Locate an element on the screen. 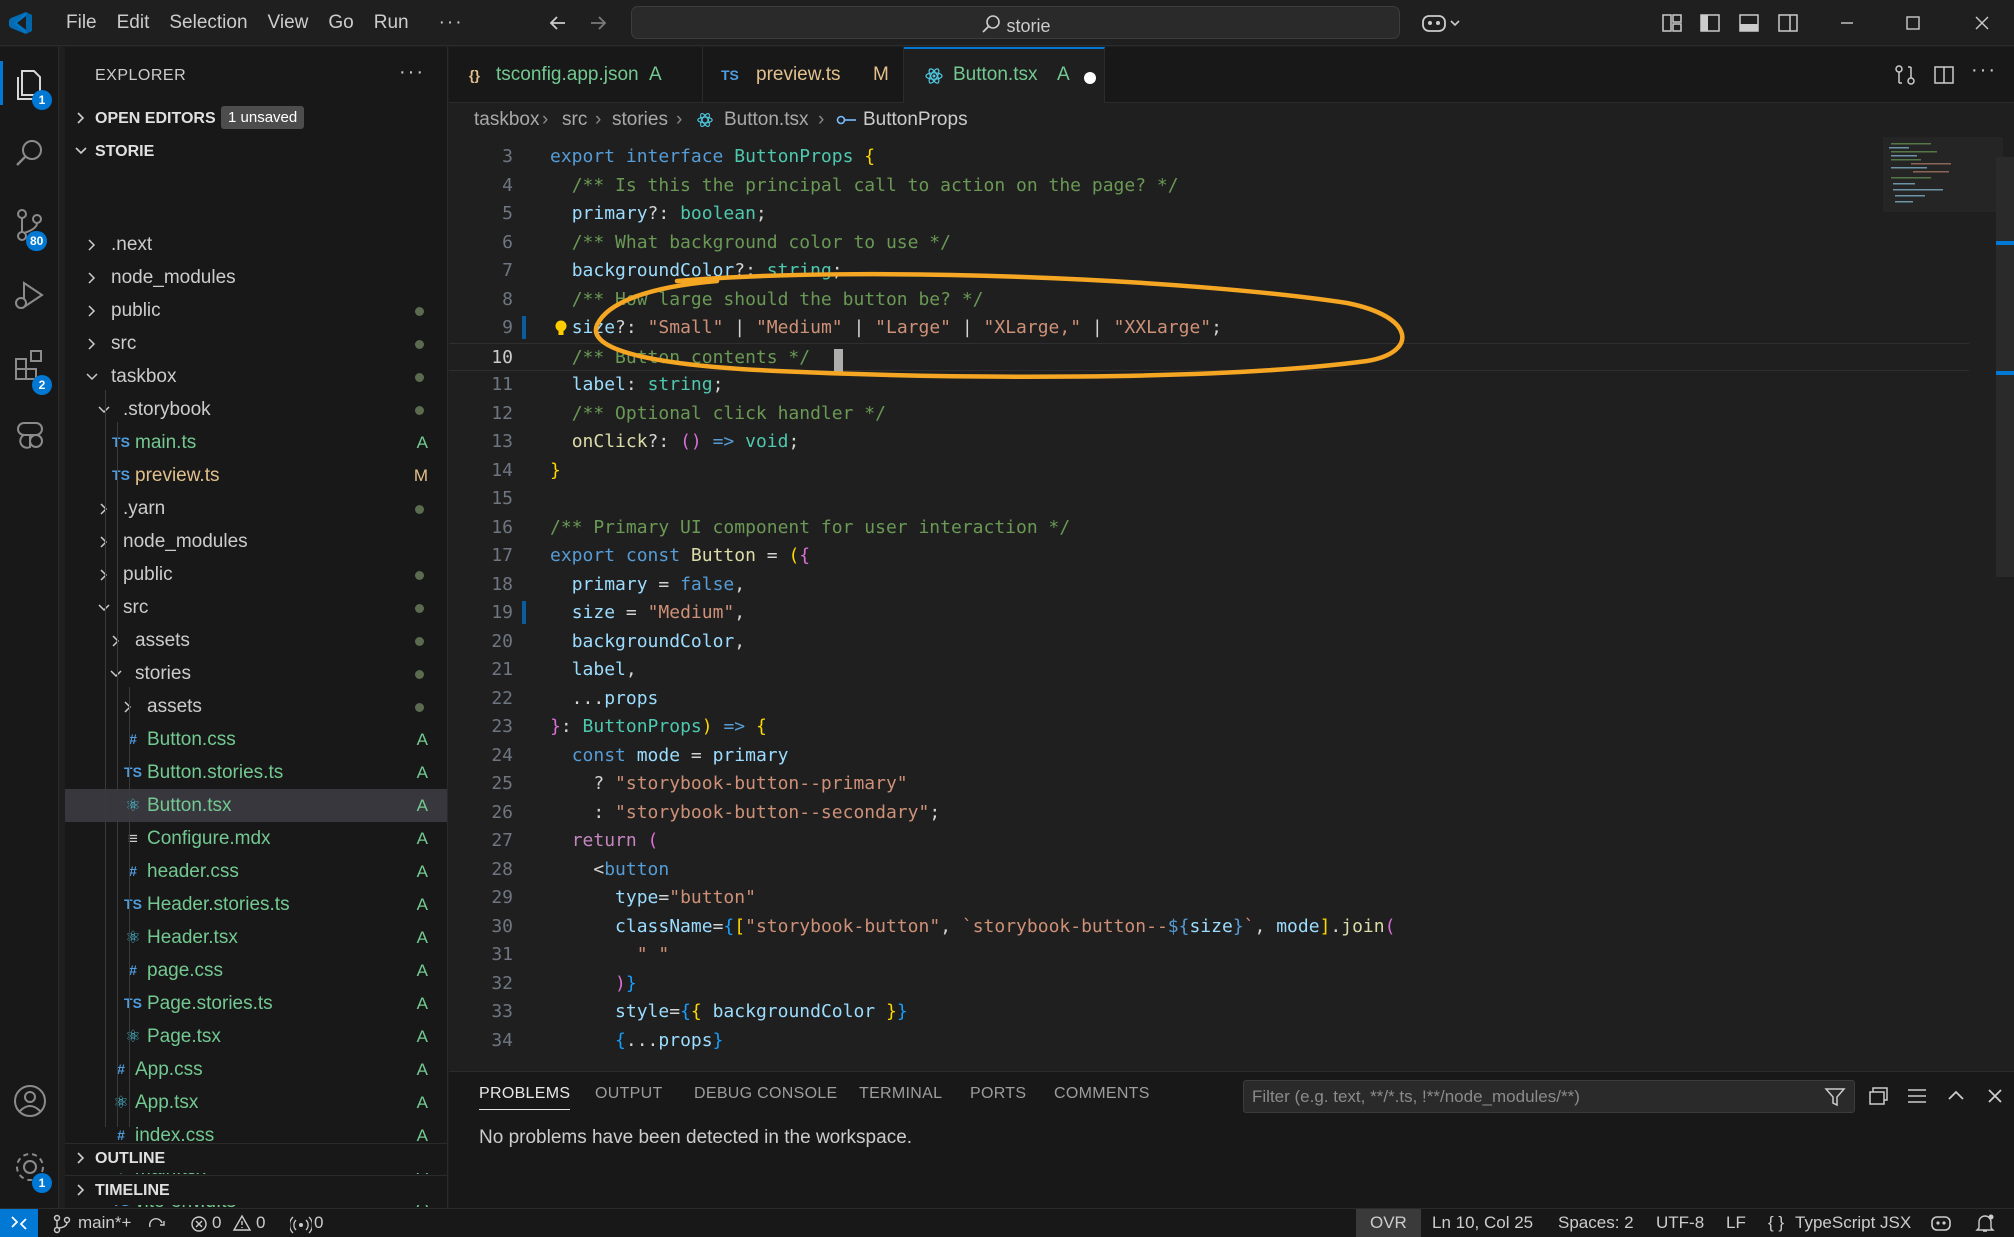  tab-tsconfig: {} tsconfig.app.json A is located at coordinates (576, 75).